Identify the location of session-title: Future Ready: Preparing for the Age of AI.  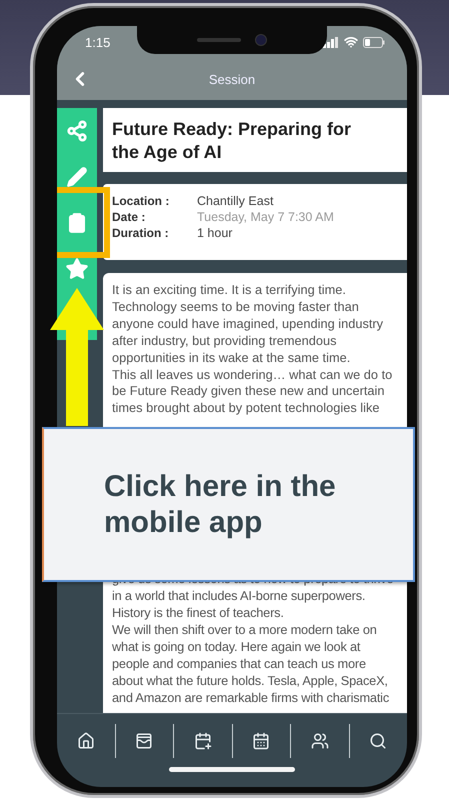
(232, 141).